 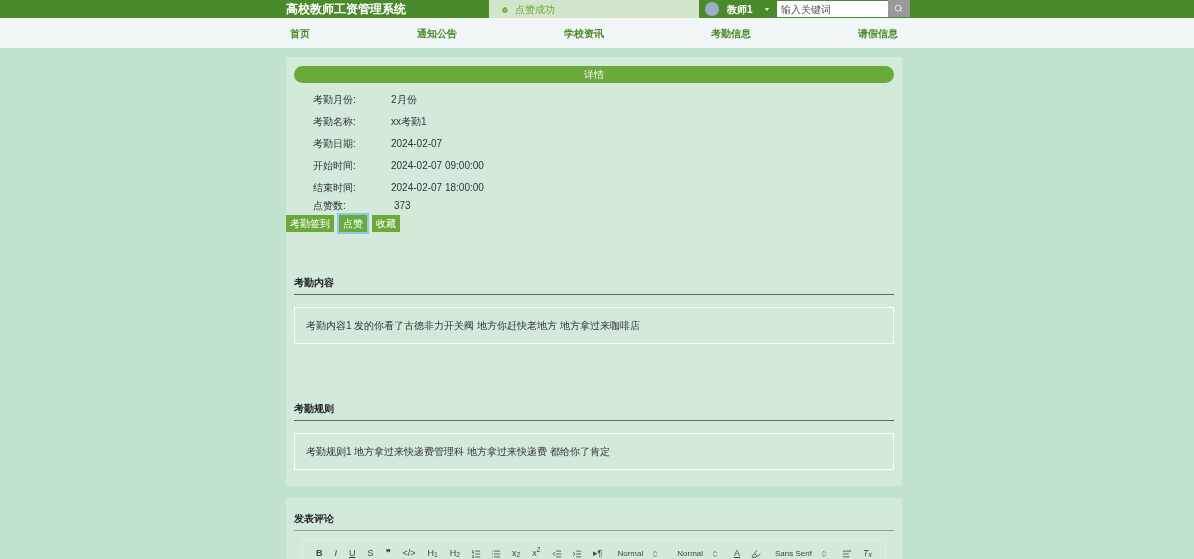 I want to click on section-text: 考勤规则1 地方拿过来快递费管理科 地方拿过来快递费 都给你了肯定, so click(x=458, y=452).